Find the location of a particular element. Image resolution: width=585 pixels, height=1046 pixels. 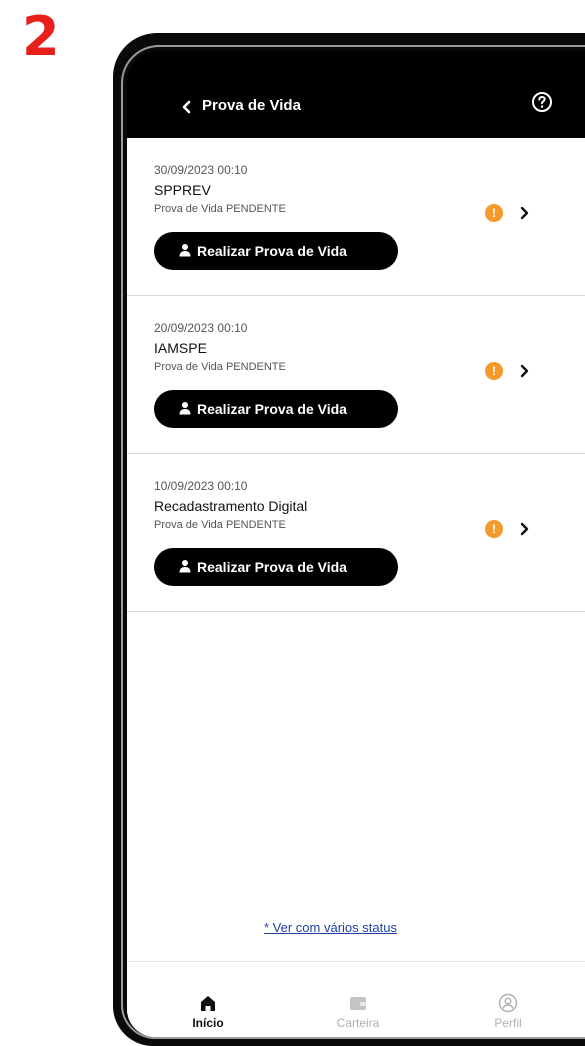

home-icon is located at coordinates (208, 1003).